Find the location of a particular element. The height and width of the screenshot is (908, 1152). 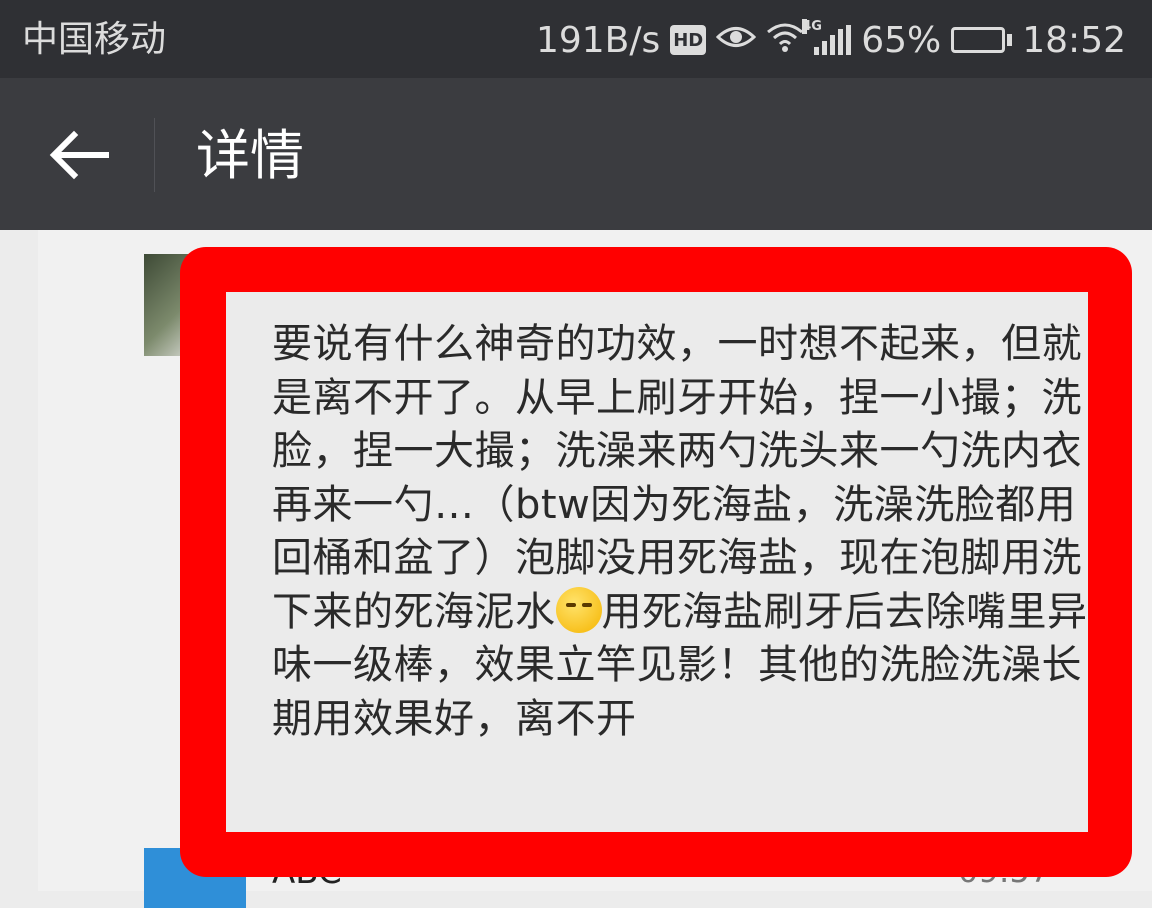

app-bar-divider is located at coordinates (154, 155).